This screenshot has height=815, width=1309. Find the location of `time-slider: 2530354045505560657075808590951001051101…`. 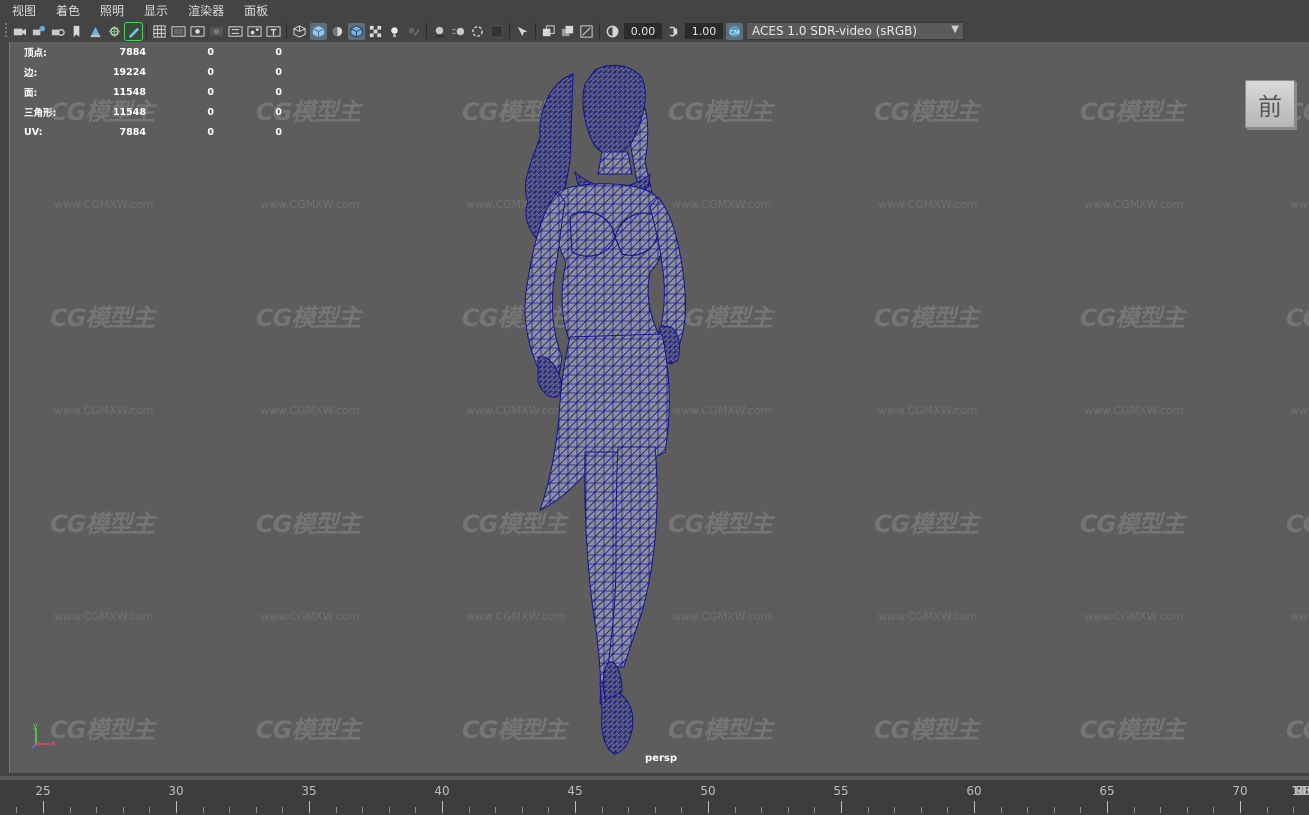

time-slider: 2530354045505560657075808590951001051101… is located at coordinates (654, 795).